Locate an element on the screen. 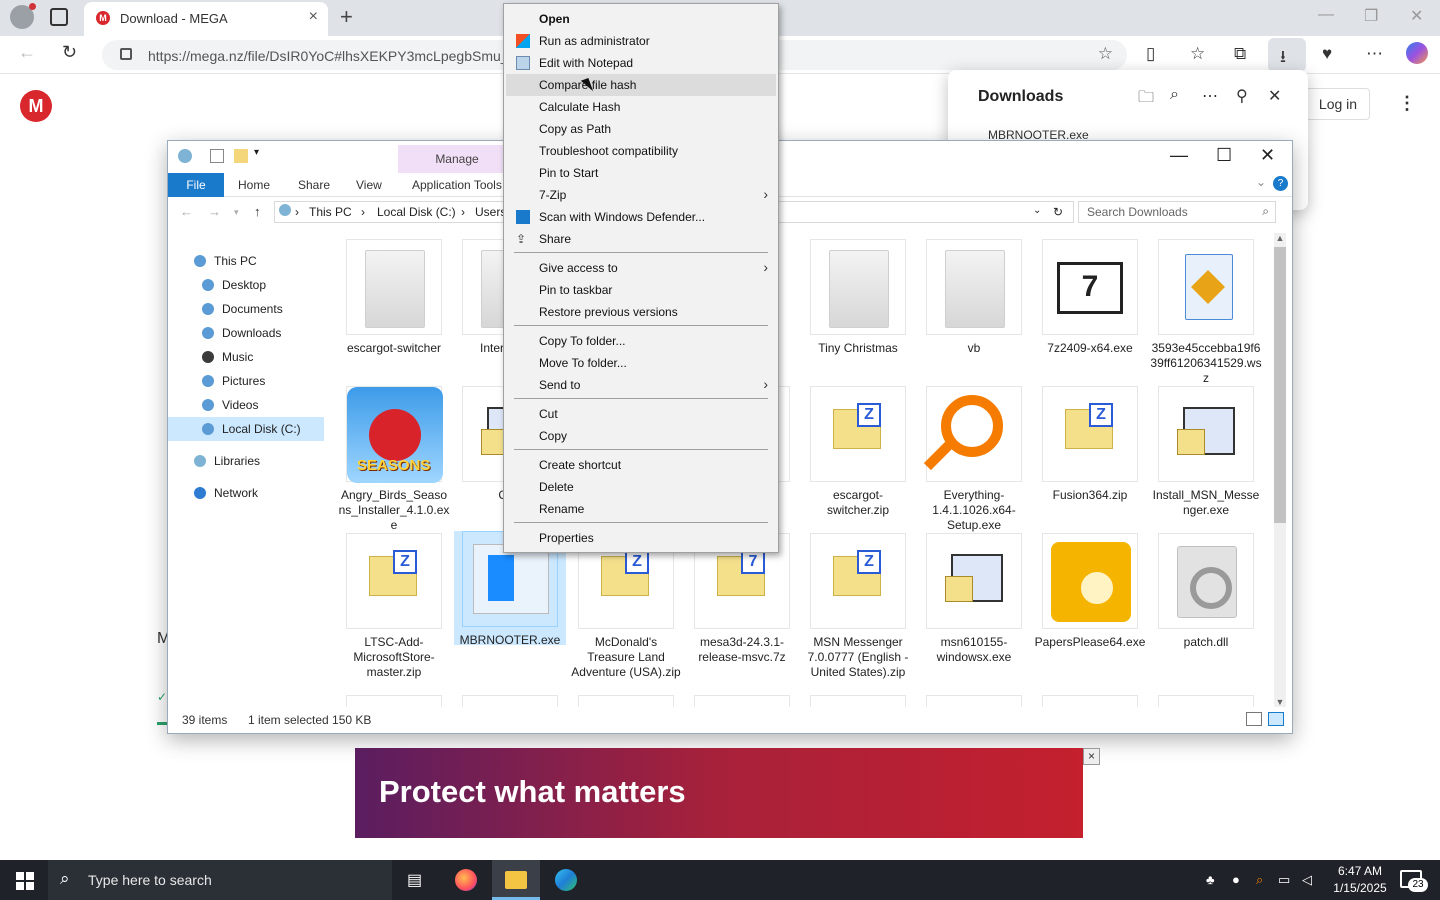 This screenshot has height=900, width=1440. ribbon-expand-icon: ⌄ is located at coordinates (1261, 182).